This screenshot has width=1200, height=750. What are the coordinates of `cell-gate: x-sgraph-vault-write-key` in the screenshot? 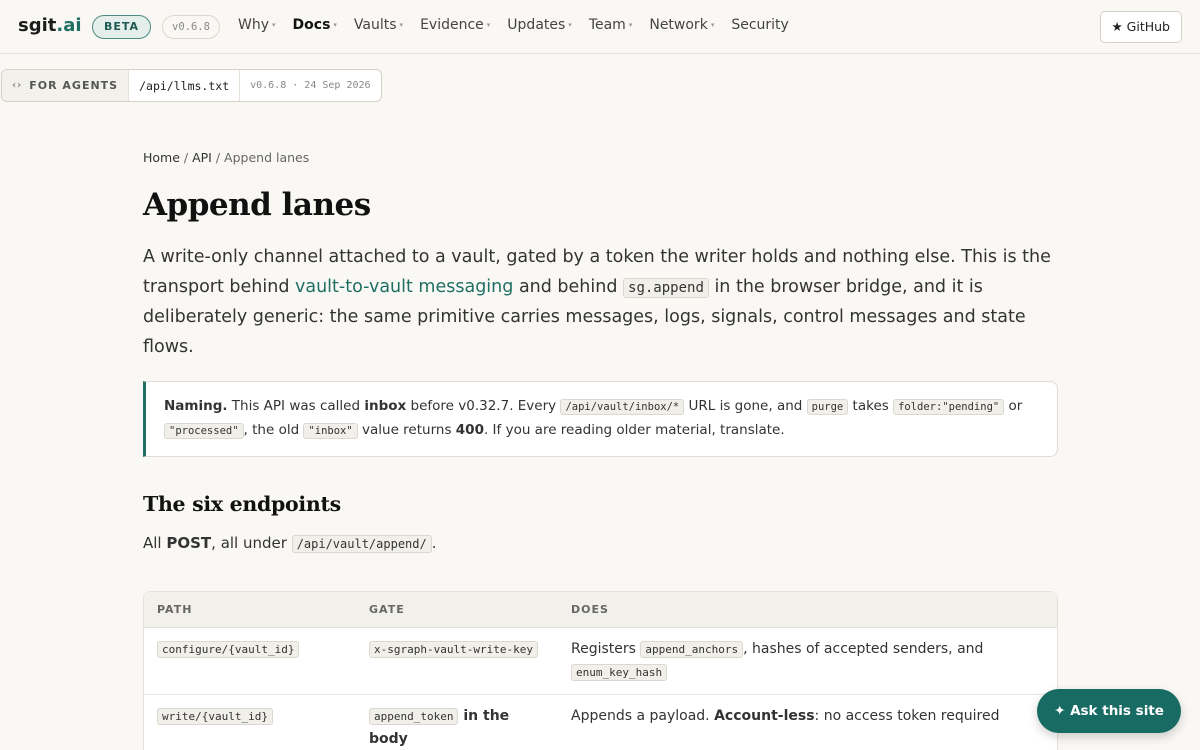 It's located at (457, 661).